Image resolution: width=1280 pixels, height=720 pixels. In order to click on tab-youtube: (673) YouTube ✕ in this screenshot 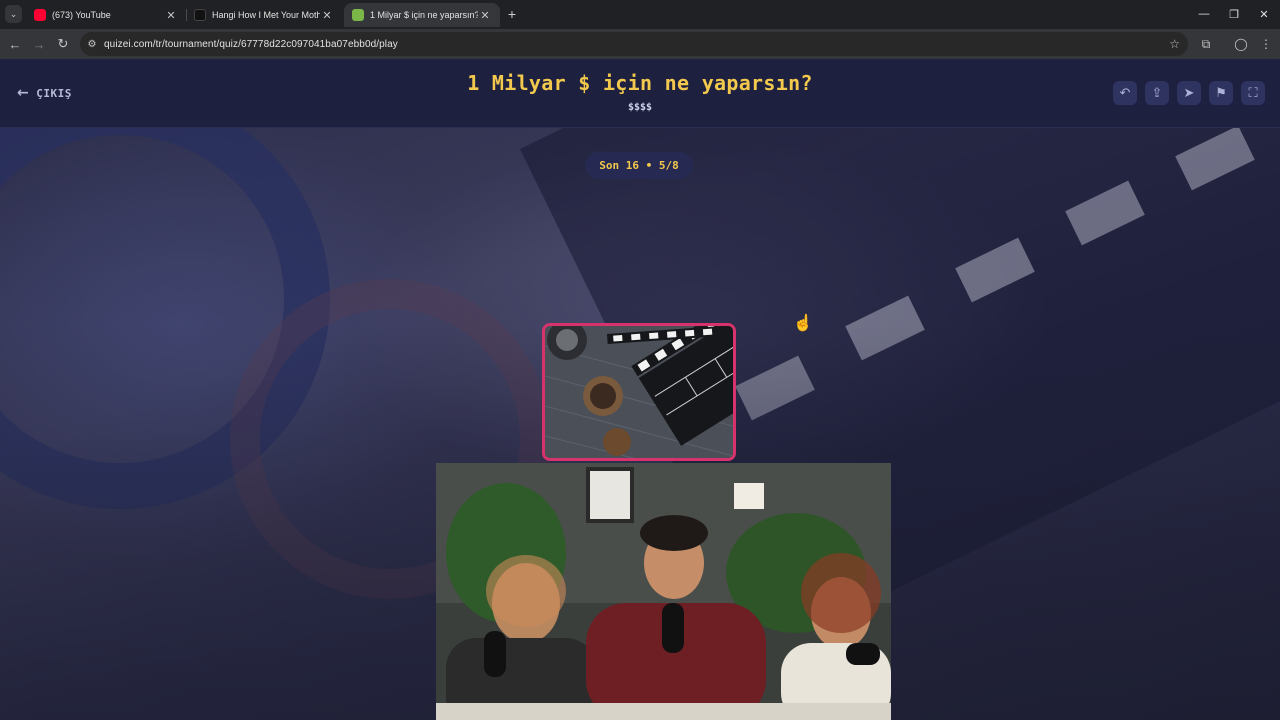, I will do `click(106, 15)`.